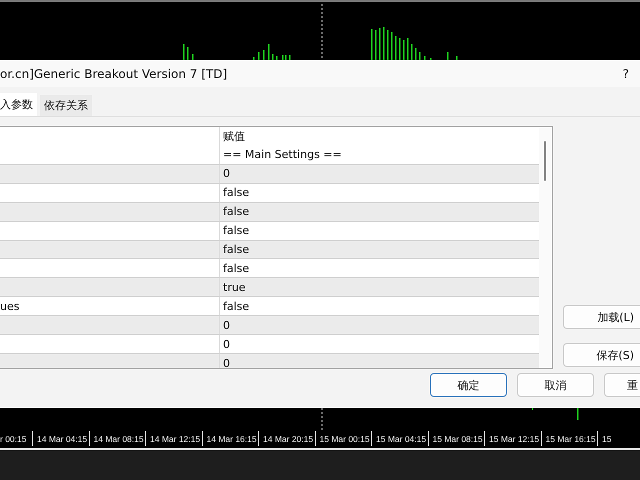  Describe the element at coordinates (66, 105) in the screenshot. I see `tab: 依存关系` at that location.